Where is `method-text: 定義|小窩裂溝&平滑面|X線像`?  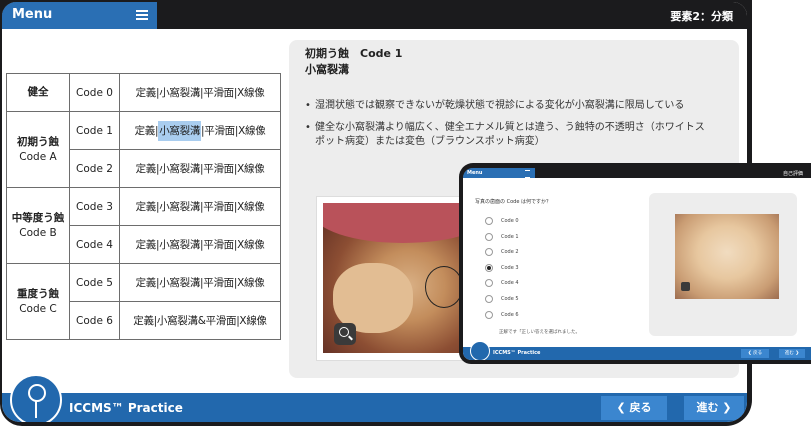
method-text: 定義|小窩裂溝&平滑面|X線像 is located at coordinates (200, 321).